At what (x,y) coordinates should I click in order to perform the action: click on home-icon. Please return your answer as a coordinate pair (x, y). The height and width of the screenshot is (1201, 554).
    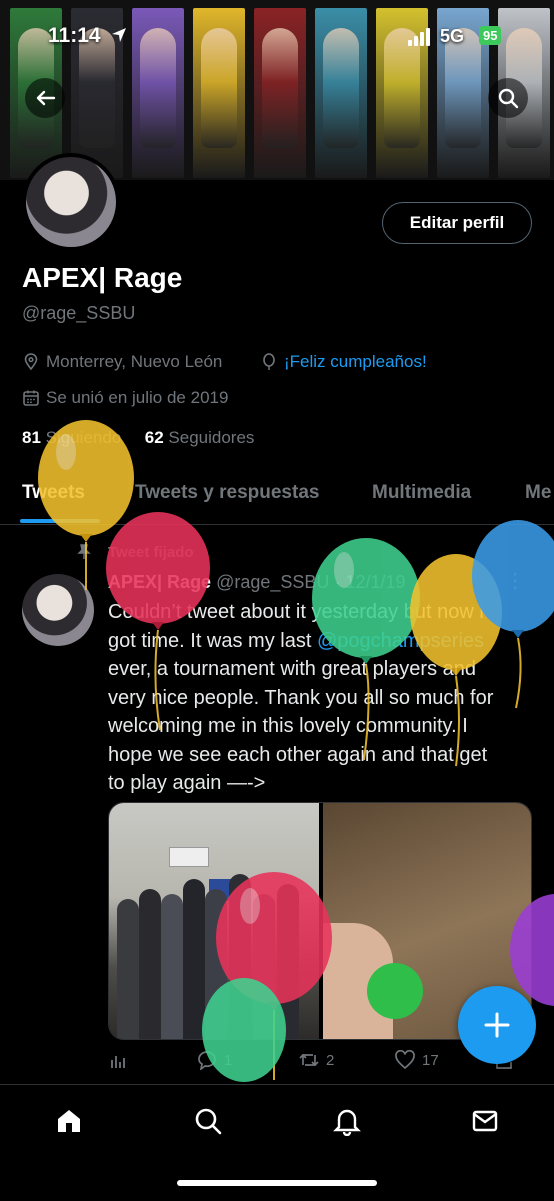
    Looking at the image, I should click on (69, 1121).